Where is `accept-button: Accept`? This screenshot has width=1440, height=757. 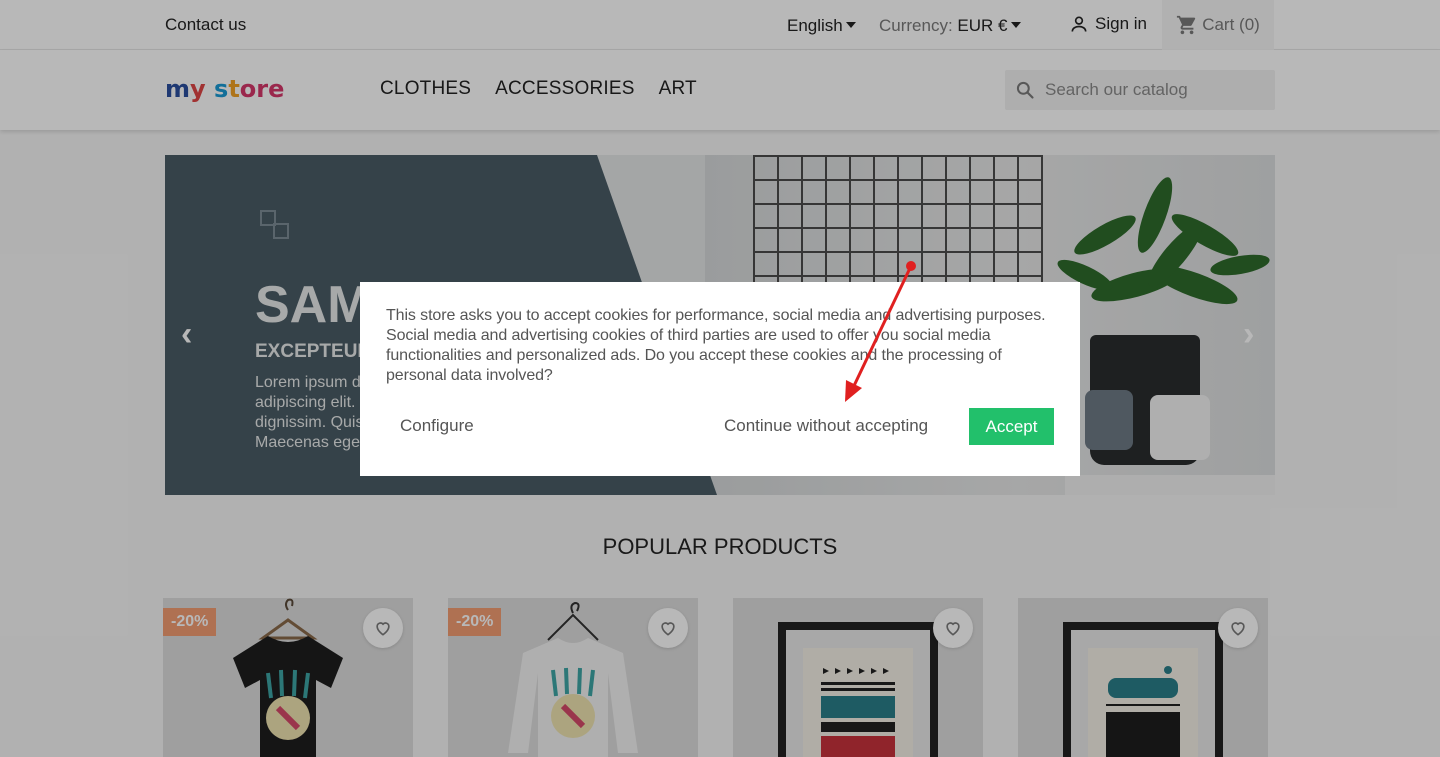
accept-button: Accept is located at coordinates (1011, 426).